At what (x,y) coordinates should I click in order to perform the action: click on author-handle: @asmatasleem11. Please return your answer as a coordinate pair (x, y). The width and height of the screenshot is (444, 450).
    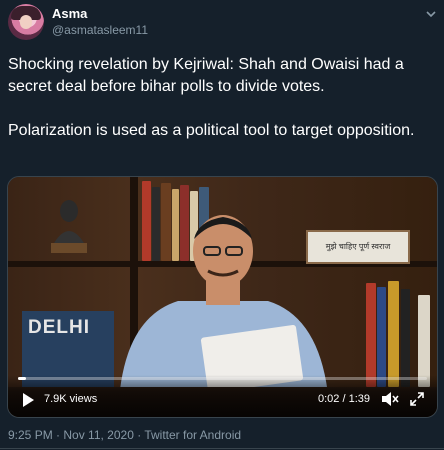
    Looking at the image, I should click on (100, 30).